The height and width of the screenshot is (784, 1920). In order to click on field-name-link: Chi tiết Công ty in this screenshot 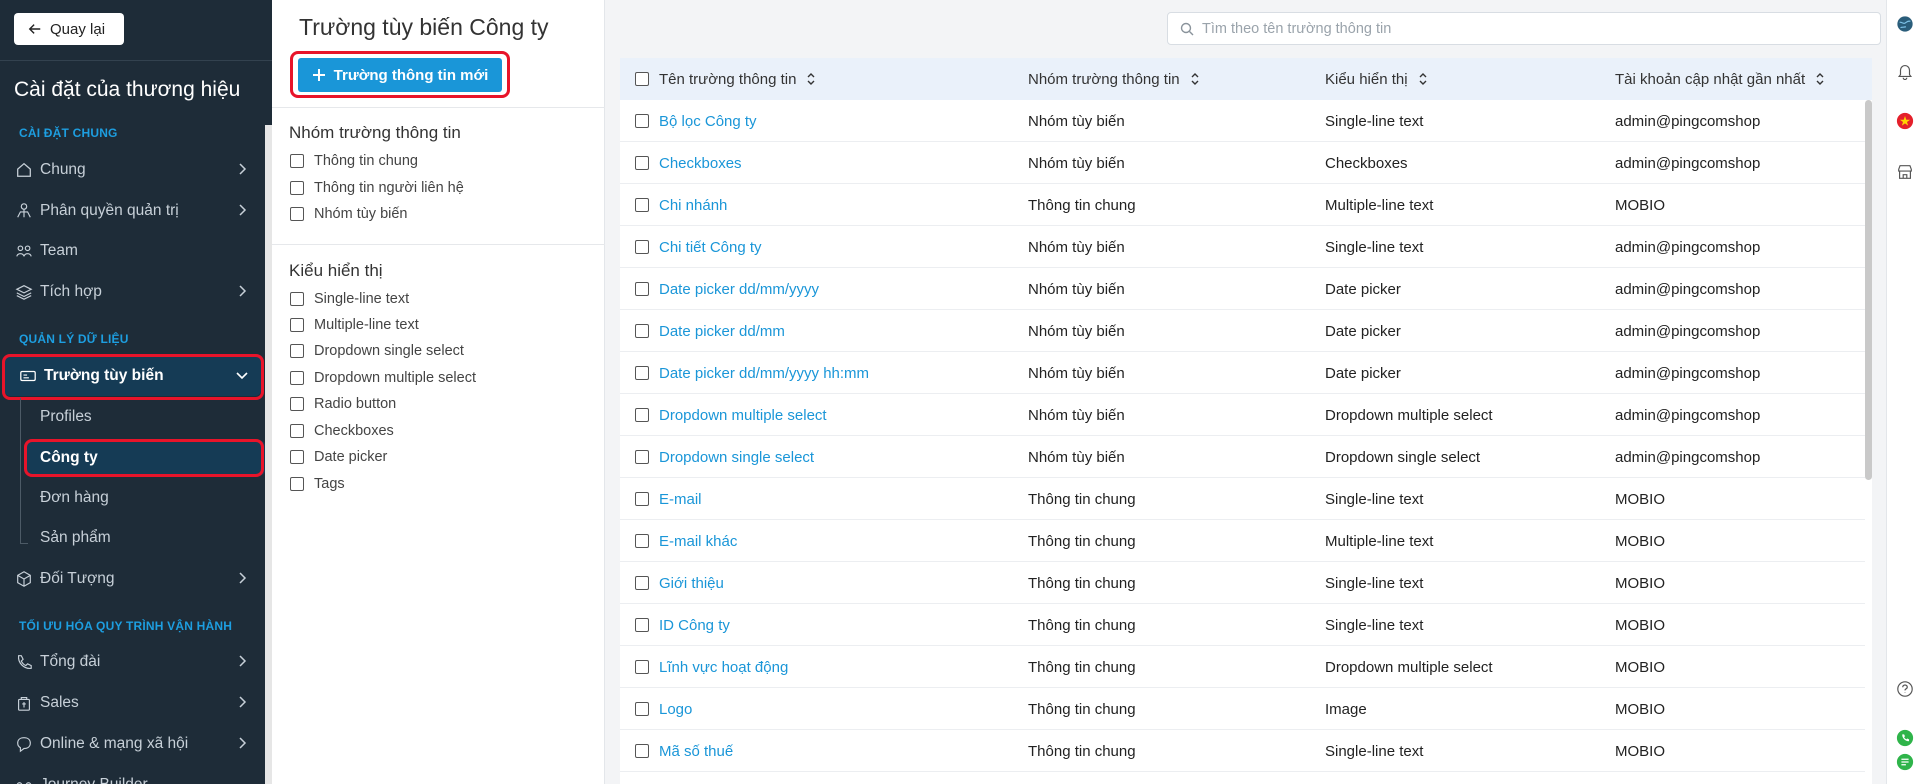, I will do `click(710, 247)`.